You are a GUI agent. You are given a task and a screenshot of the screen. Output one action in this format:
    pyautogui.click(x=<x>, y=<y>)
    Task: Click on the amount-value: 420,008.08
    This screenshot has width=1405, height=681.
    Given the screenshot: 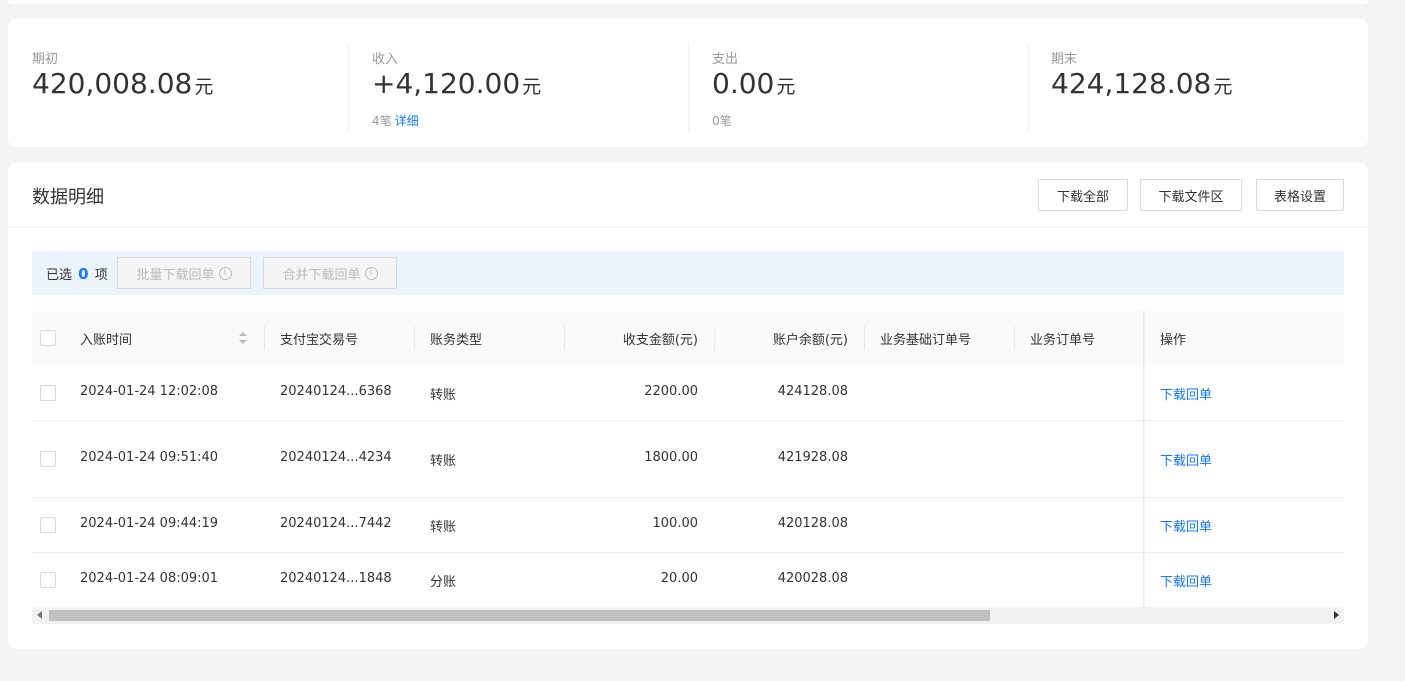 What is the action you would take?
    pyautogui.click(x=112, y=83)
    